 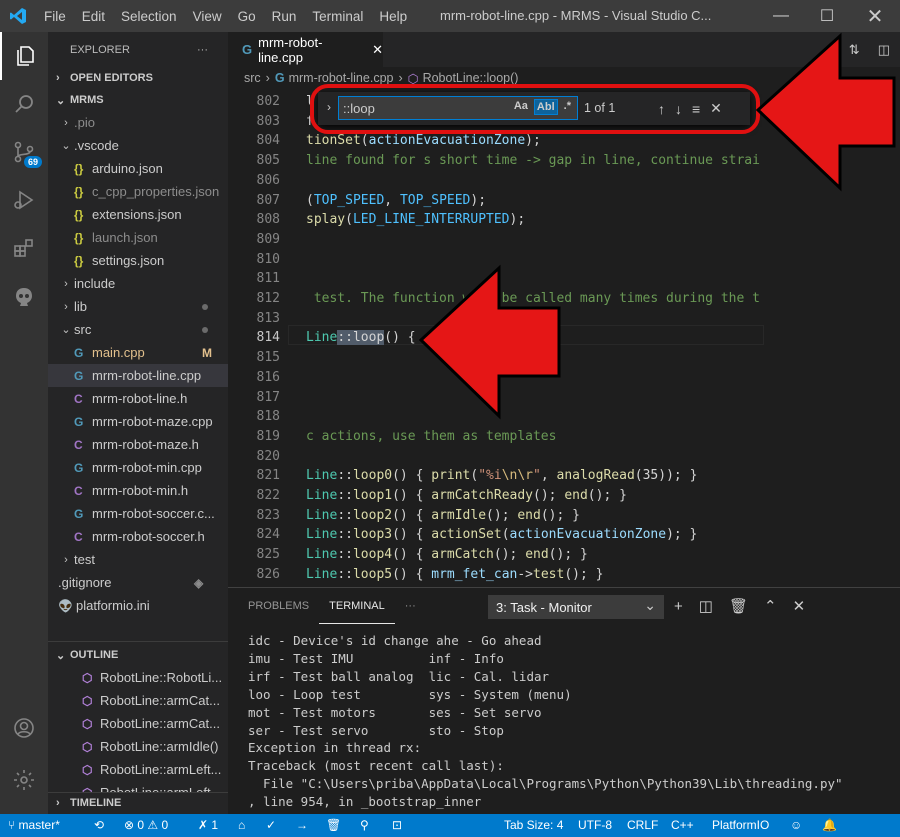 I want to click on h-file-icon: C, so click(x=78, y=444).